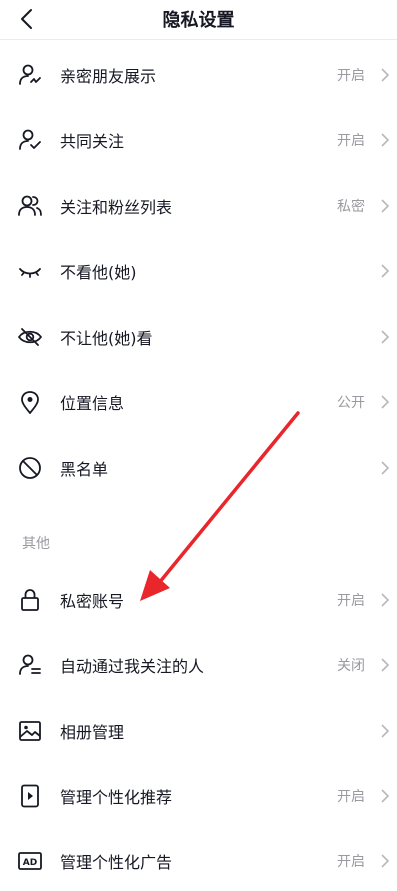 This screenshot has width=397, height=891. I want to click on row-location: 位置信息 公开, so click(198, 402).